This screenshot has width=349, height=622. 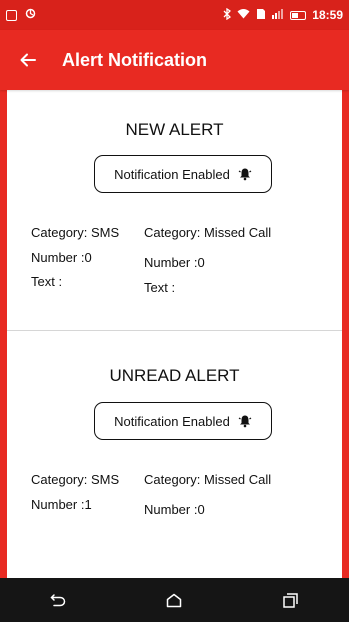 What do you see at coordinates (58, 600) in the screenshot?
I see `back-nav-icon` at bounding box center [58, 600].